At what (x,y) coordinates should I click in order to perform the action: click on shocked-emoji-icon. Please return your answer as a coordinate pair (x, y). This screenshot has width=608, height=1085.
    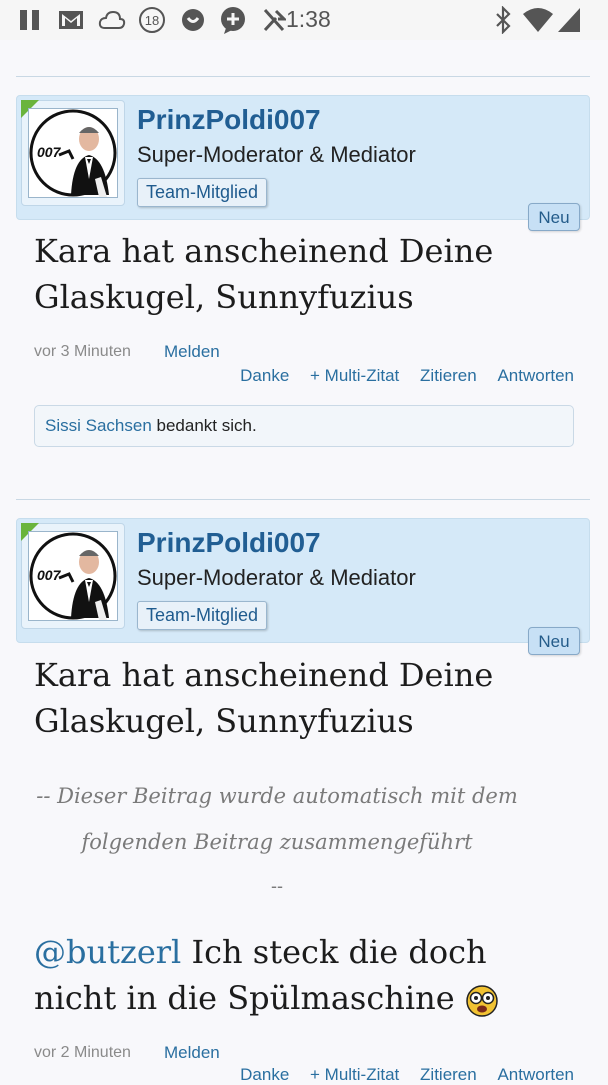
    Looking at the image, I should click on (482, 1000).